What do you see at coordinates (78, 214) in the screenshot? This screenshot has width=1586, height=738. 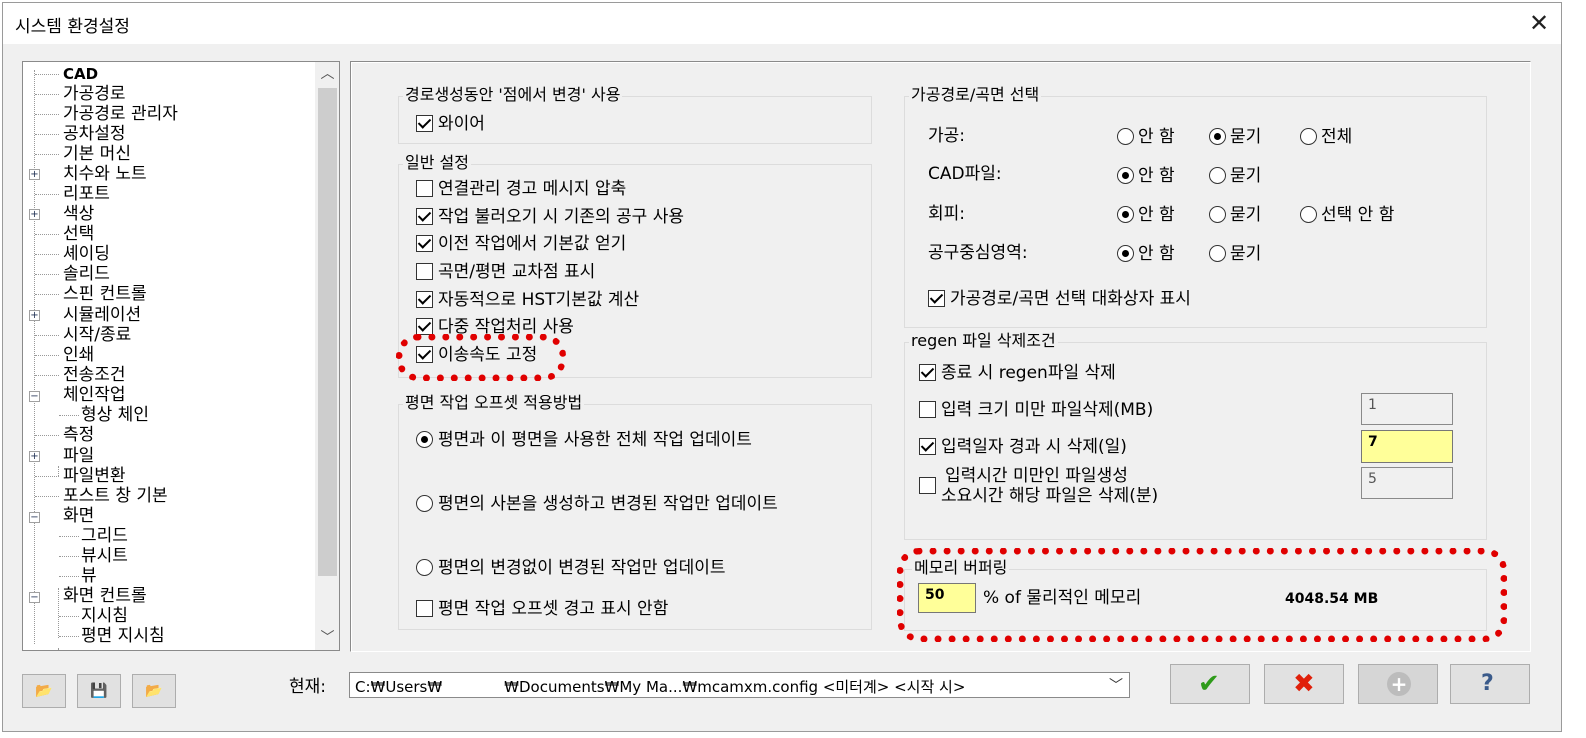 I see `tree-item-colors: 색상` at bounding box center [78, 214].